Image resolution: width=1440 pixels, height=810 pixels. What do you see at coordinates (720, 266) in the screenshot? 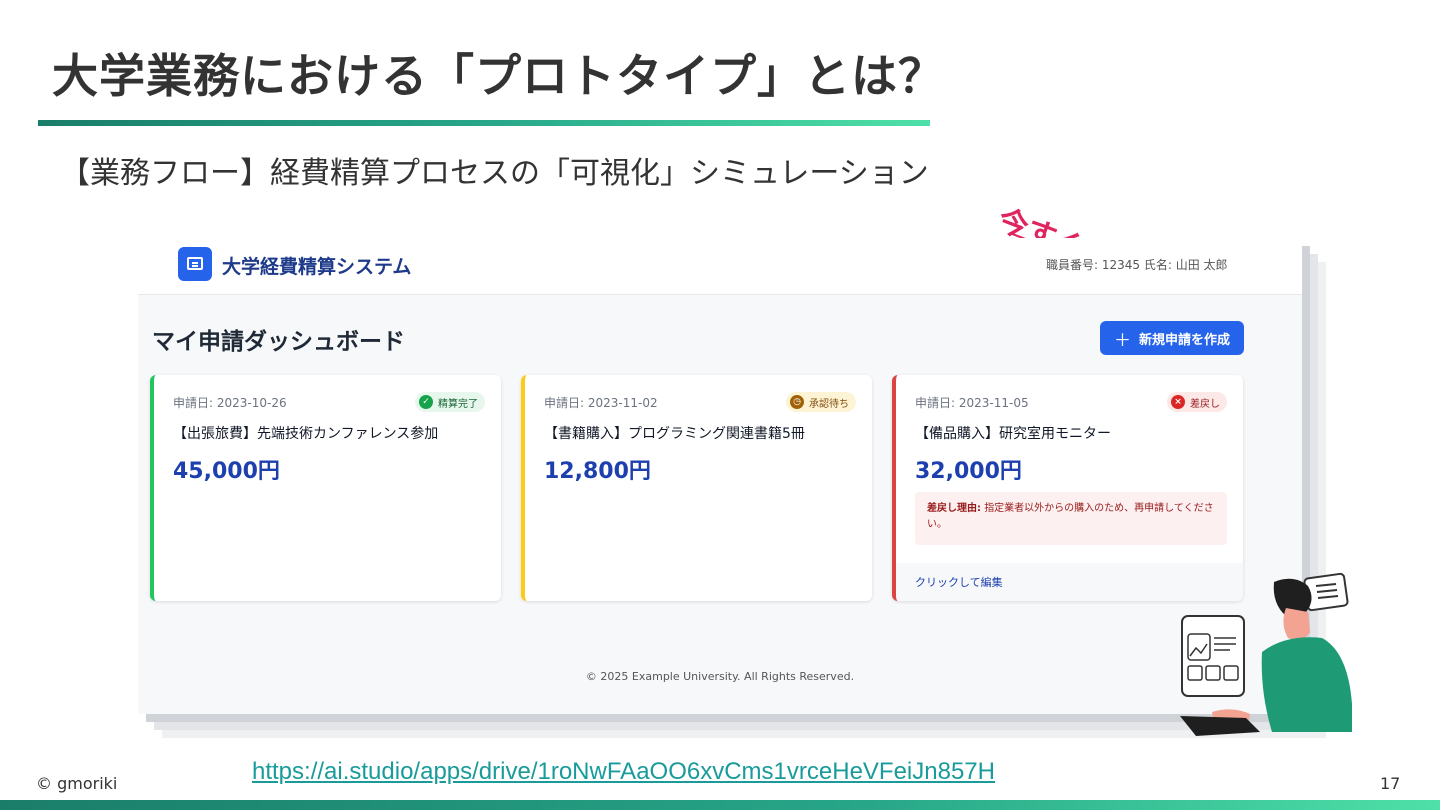
I see `app-header: 大学経費精算システム 職員番号: 12345 氏名: 山田 太郎` at bounding box center [720, 266].